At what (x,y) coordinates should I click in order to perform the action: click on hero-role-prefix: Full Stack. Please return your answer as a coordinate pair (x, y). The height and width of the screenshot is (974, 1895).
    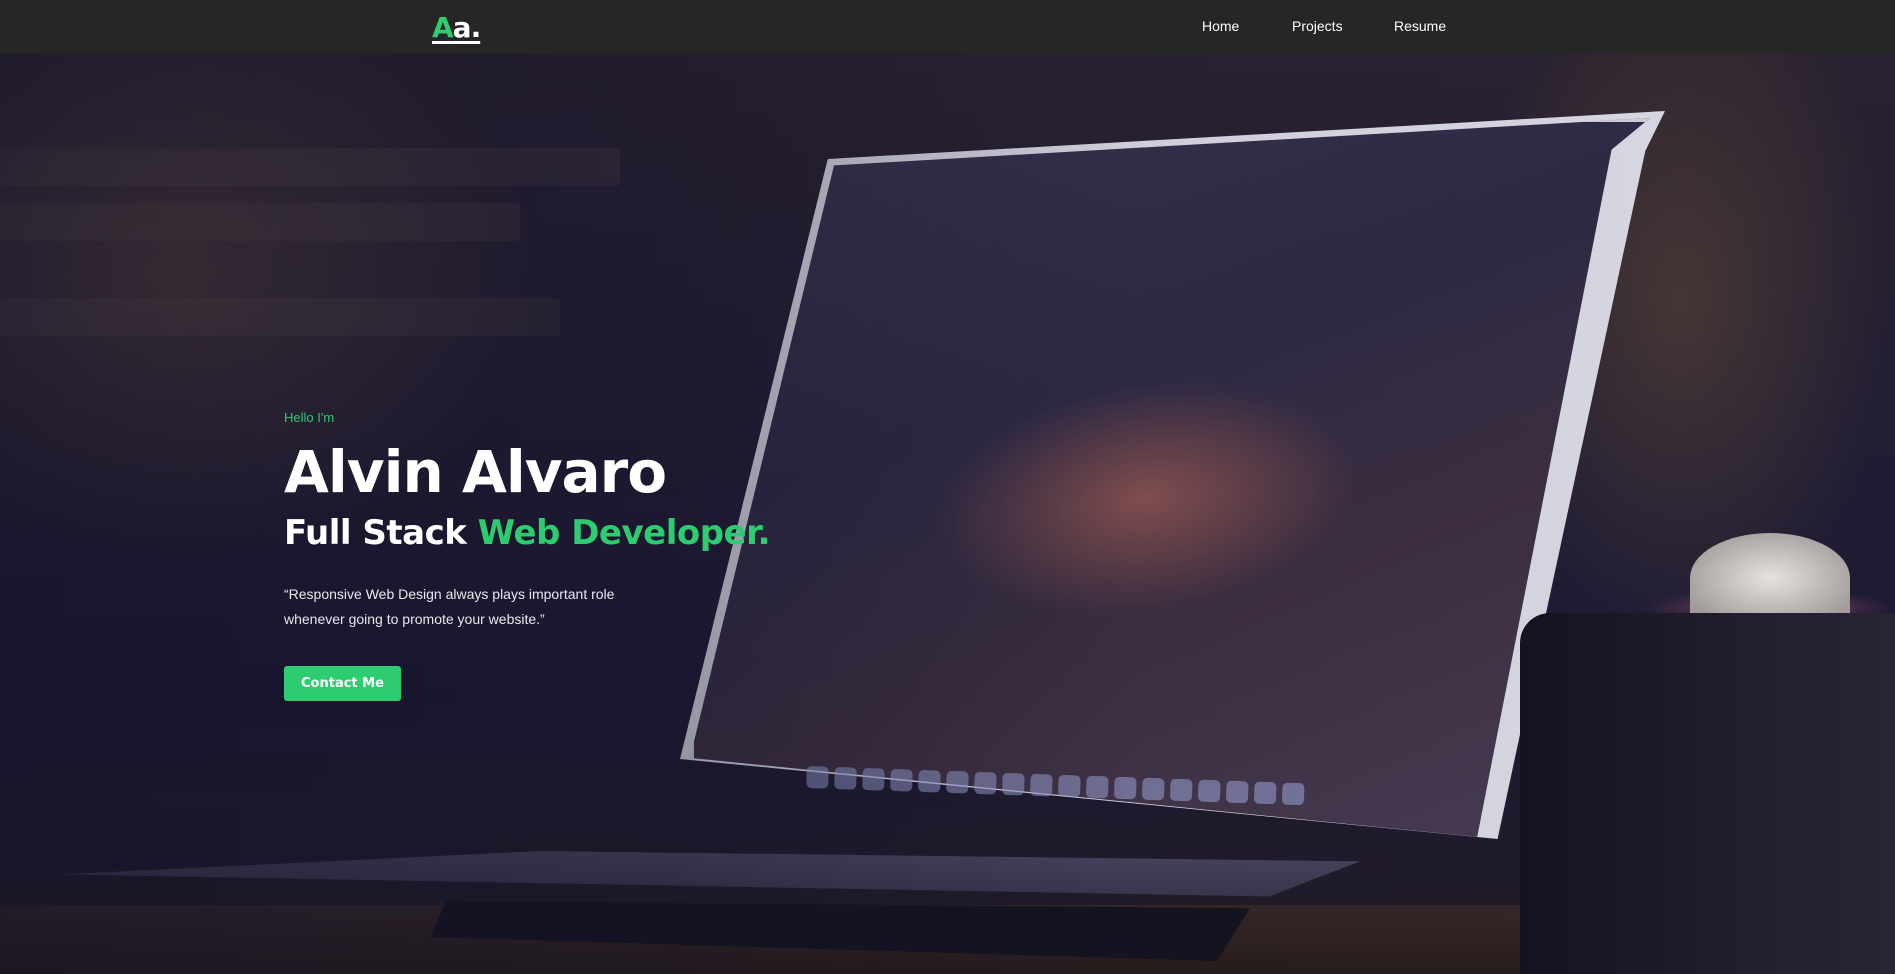
    Looking at the image, I should click on (381, 533).